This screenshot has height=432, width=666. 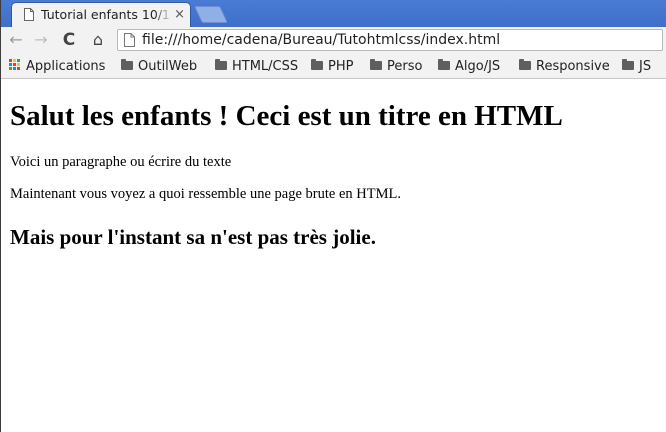 I want to click on paragraph-1: Voici un paragraphe ou écrire du texte, so click(x=121, y=162).